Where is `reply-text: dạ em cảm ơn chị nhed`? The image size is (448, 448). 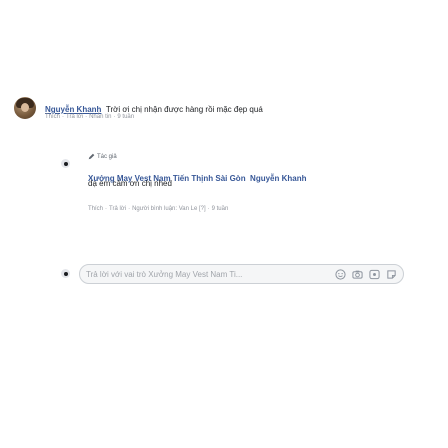 reply-text: dạ em cảm ơn chị nhed is located at coordinates (130, 183).